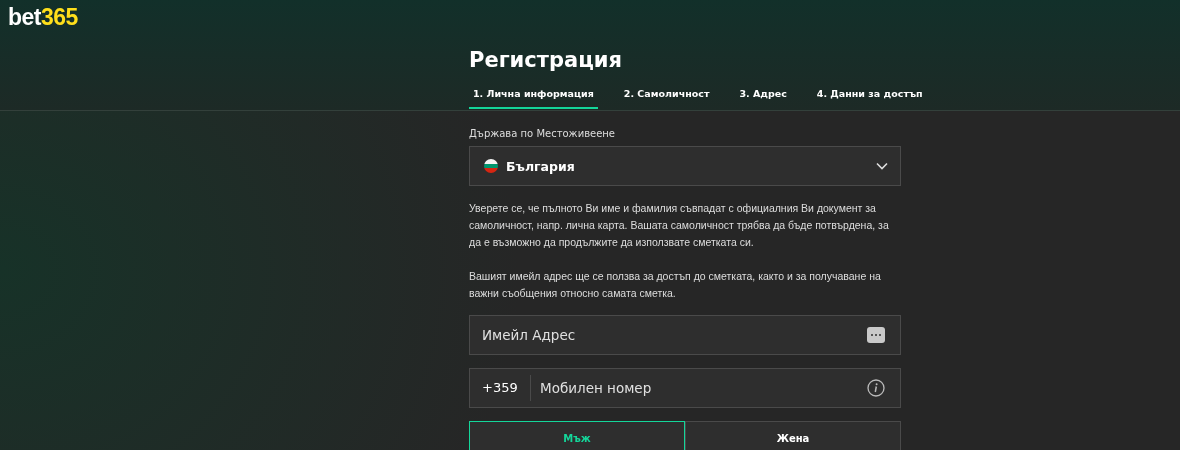  What do you see at coordinates (876, 335) in the screenshot?
I see `autofill-icon` at bounding box center [876, 335].